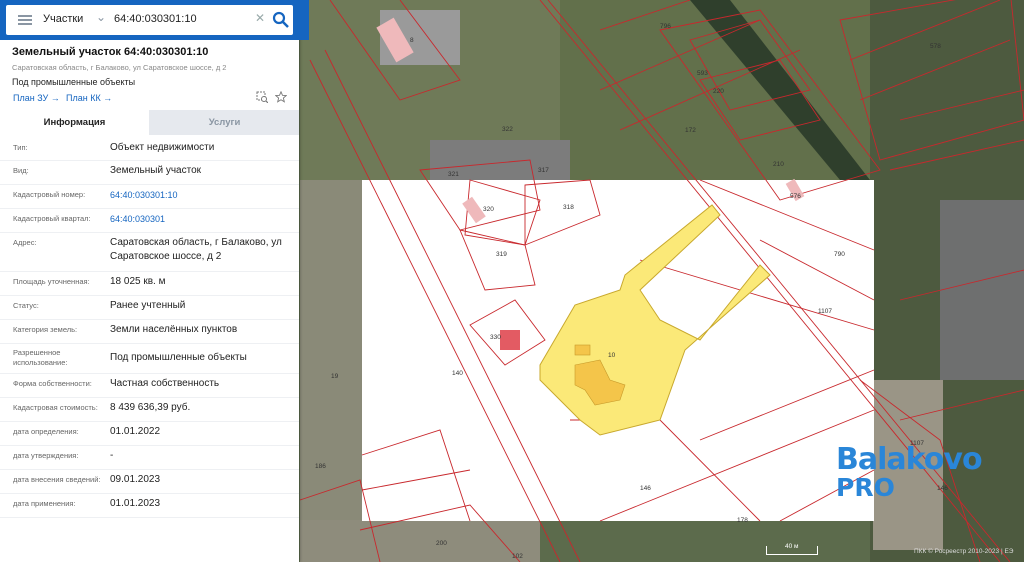 Image resolution: width=1024 pixels, height=562 pixels. I want to click on attribute-row: Площадь уточненная: 18 025 кв. м, so click(149, 283).